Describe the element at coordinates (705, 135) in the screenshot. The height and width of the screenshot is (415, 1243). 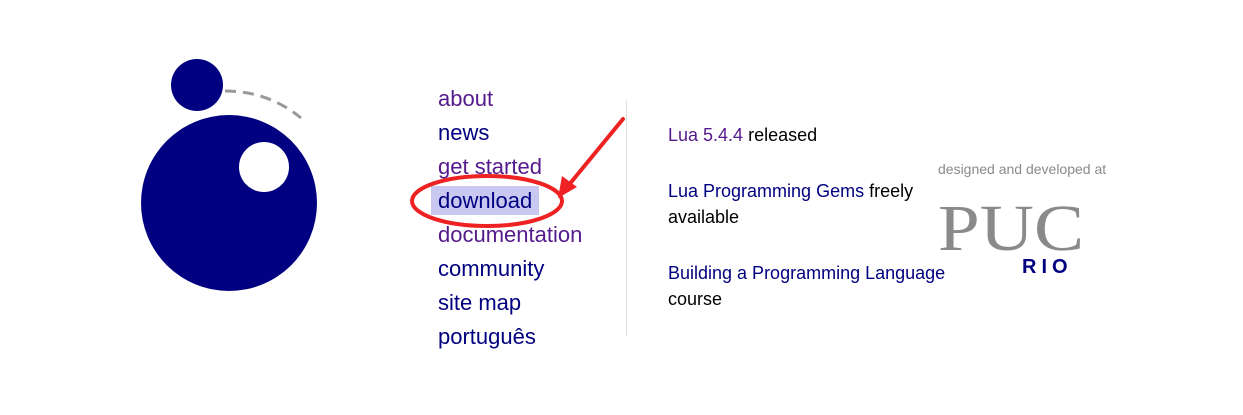
I see `news-link-lua-release: Lua 5.4.4` at that location.